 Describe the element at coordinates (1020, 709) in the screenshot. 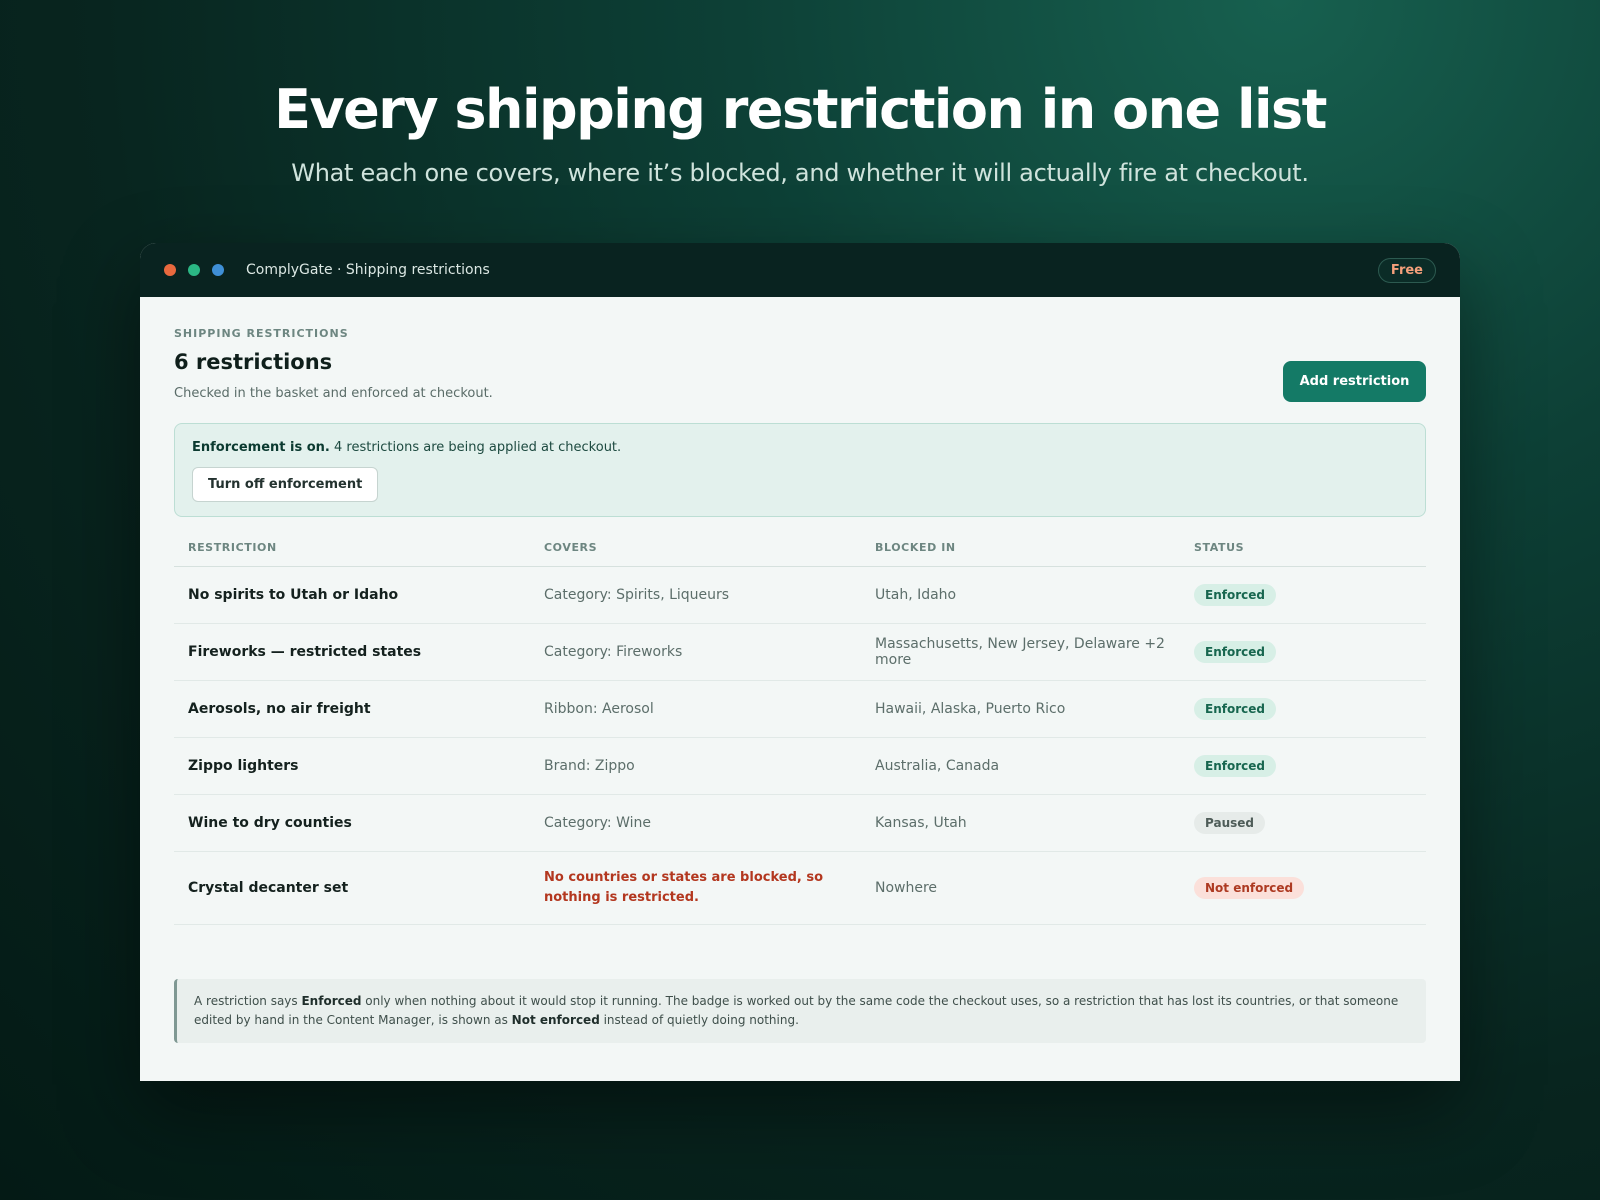

I see `restriction-blocked-in: Hawaii, Alaska, Puerto Rico` at that location.